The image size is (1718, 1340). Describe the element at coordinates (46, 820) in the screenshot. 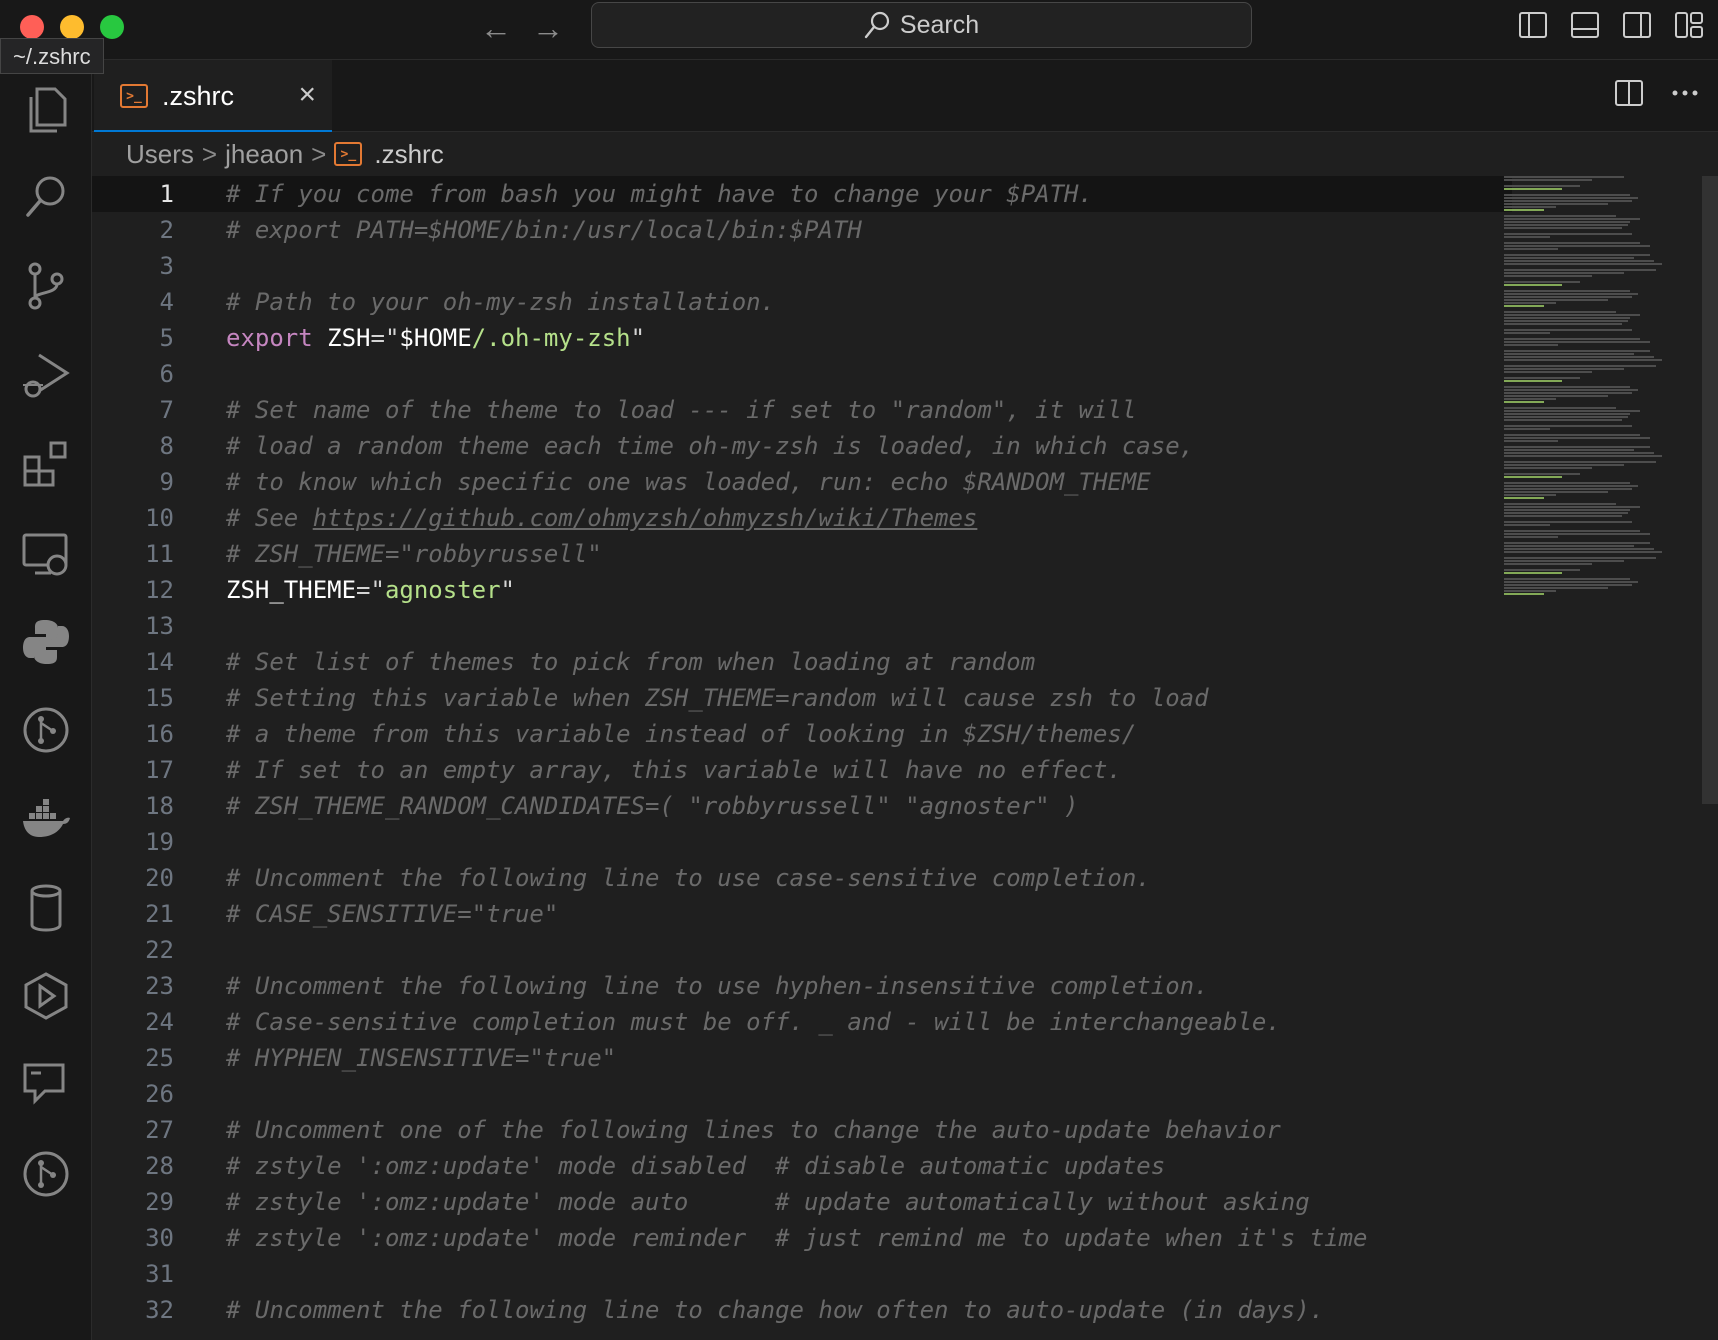

I see `docker-icon` at that location.